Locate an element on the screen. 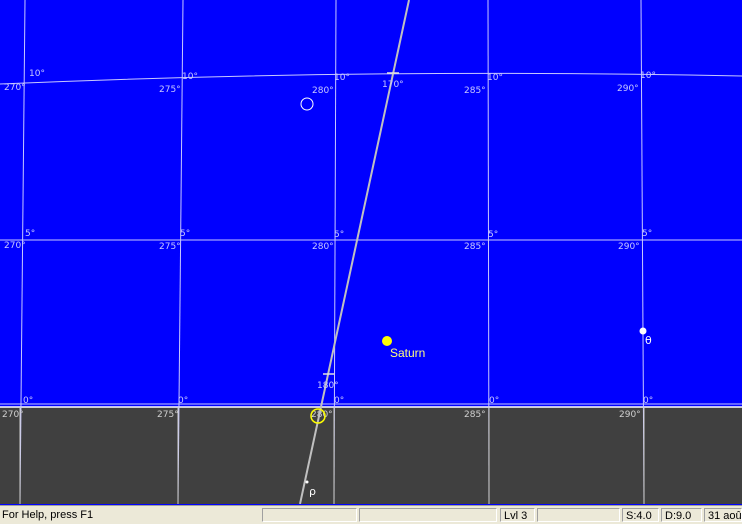  star-theta-label: θ is located at coordinates (648, 340).